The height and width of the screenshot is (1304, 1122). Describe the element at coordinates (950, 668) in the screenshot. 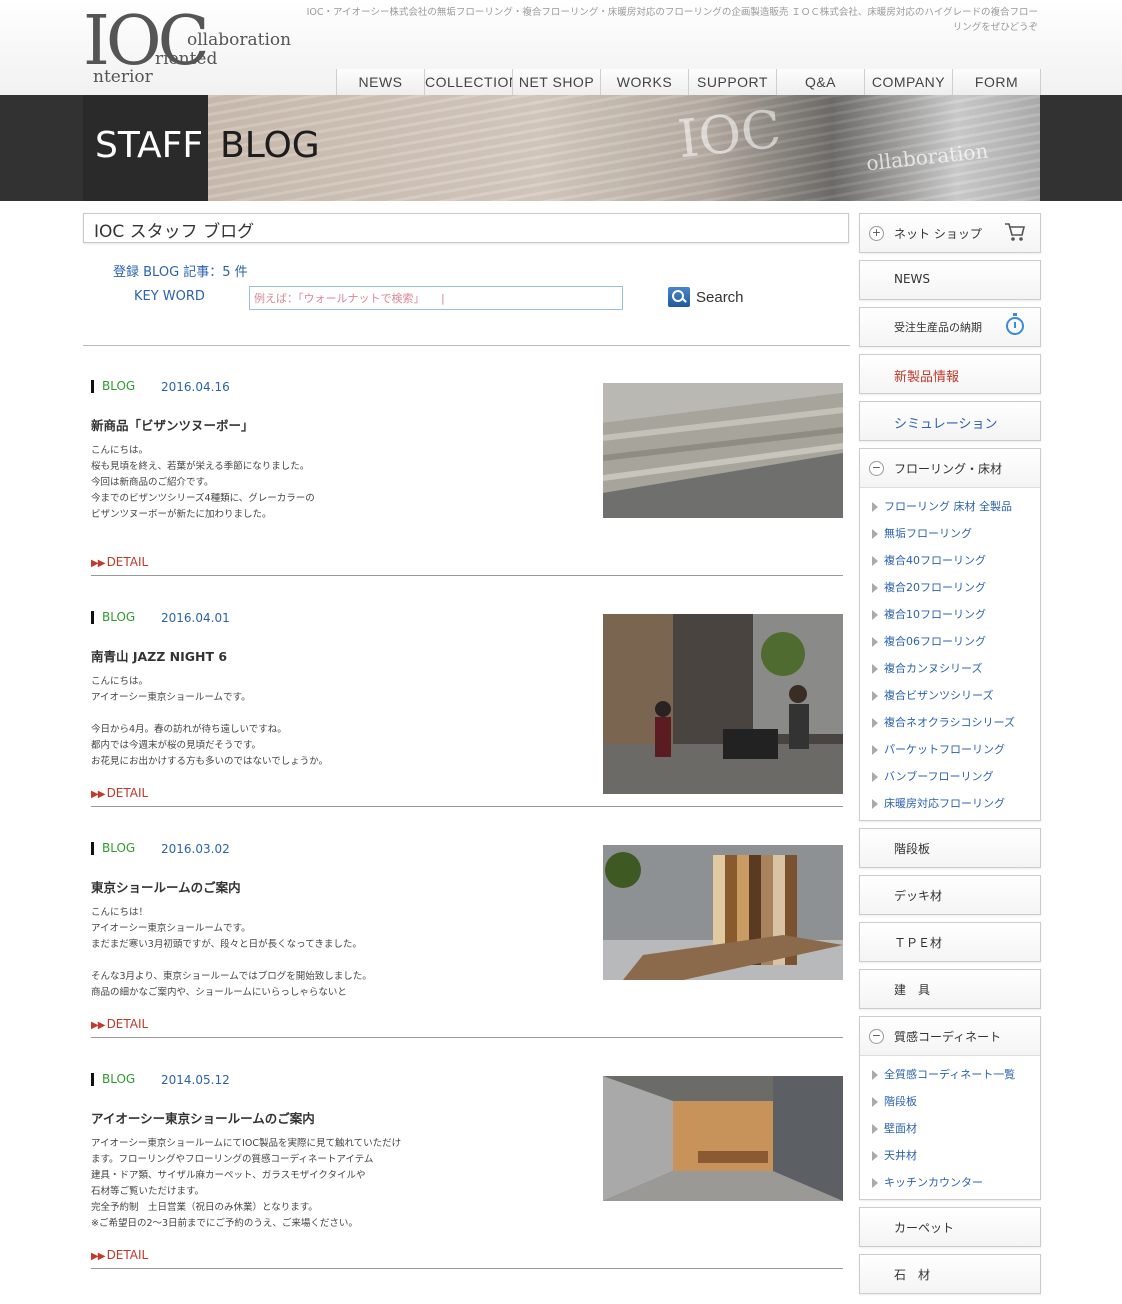

I see `sidebar-item-cannes: 複合カンヌシリーズ` at that location.